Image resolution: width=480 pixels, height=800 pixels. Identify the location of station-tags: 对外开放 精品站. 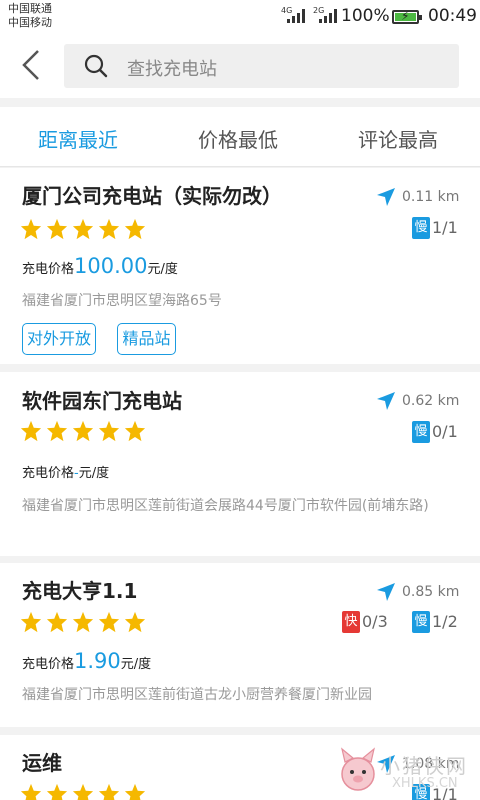
(172, 340).